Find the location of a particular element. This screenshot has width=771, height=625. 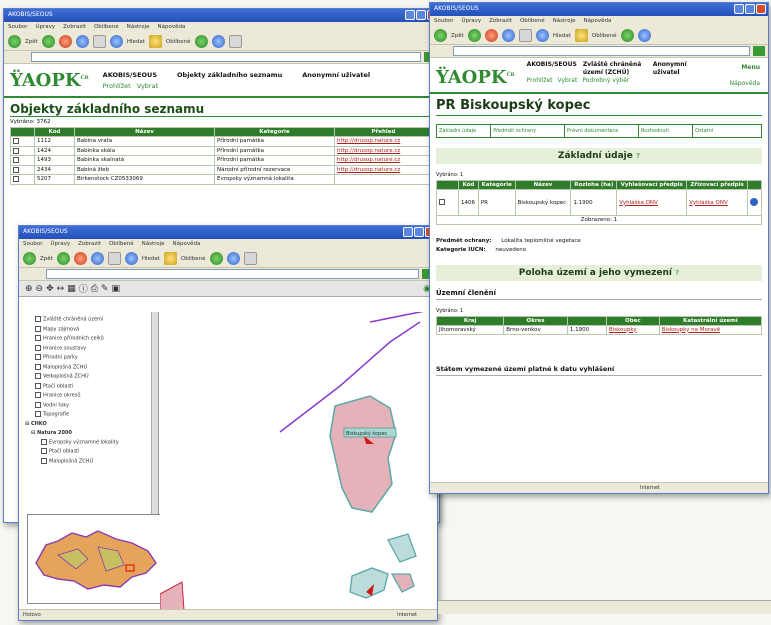

go-button is located at coordinates (759, 51).